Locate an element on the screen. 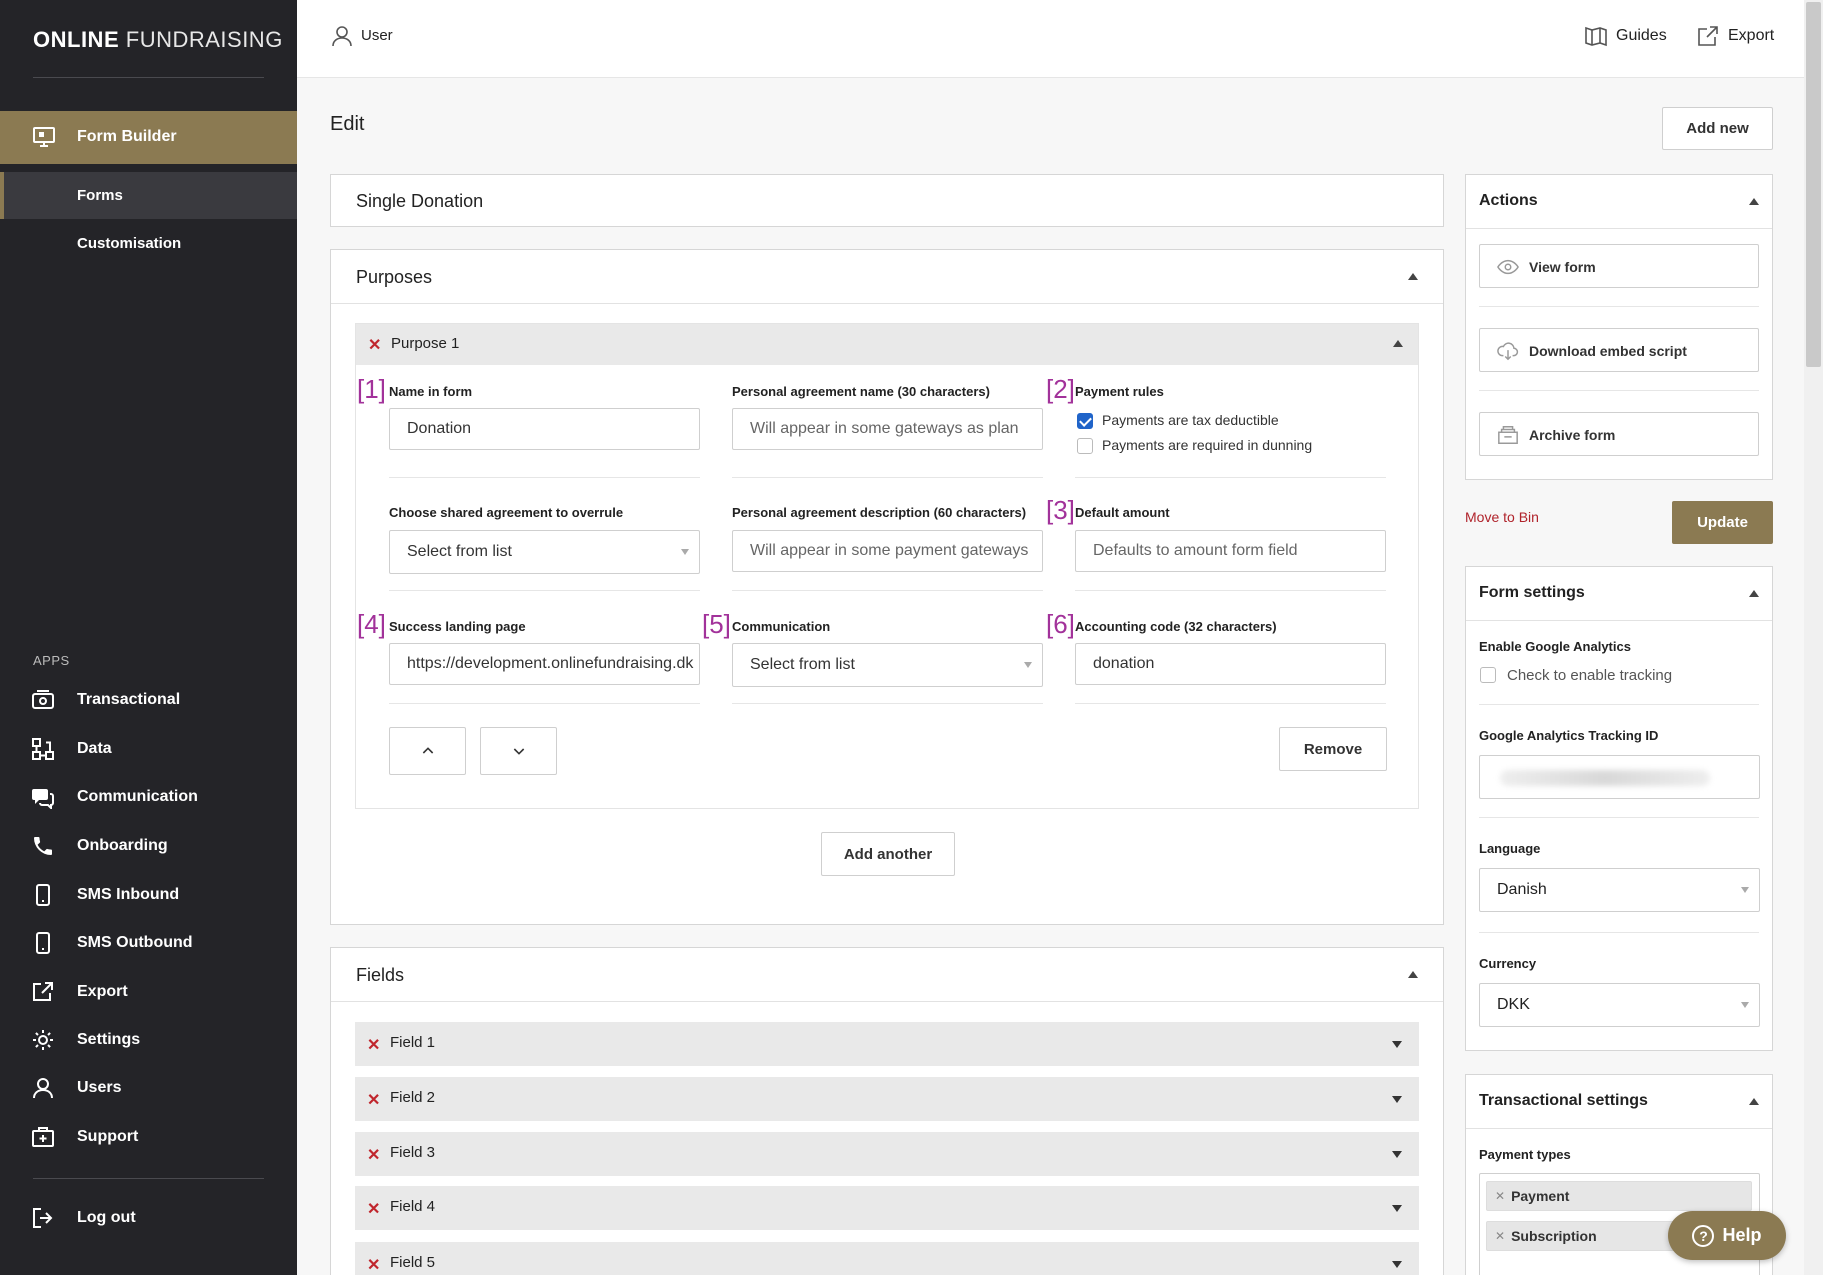 This screenshot has height=1275, width=1823. brand-logo: ONLINE FUNDRAISING is located at coordinates (158, 40).